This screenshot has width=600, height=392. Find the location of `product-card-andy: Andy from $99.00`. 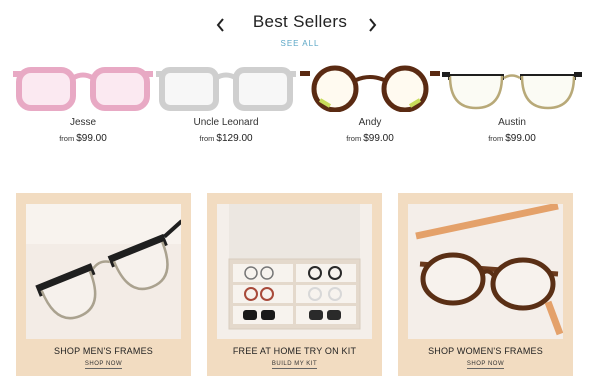

product-card-andy: Andy from $99.00 is located at coordinates (370, 105).